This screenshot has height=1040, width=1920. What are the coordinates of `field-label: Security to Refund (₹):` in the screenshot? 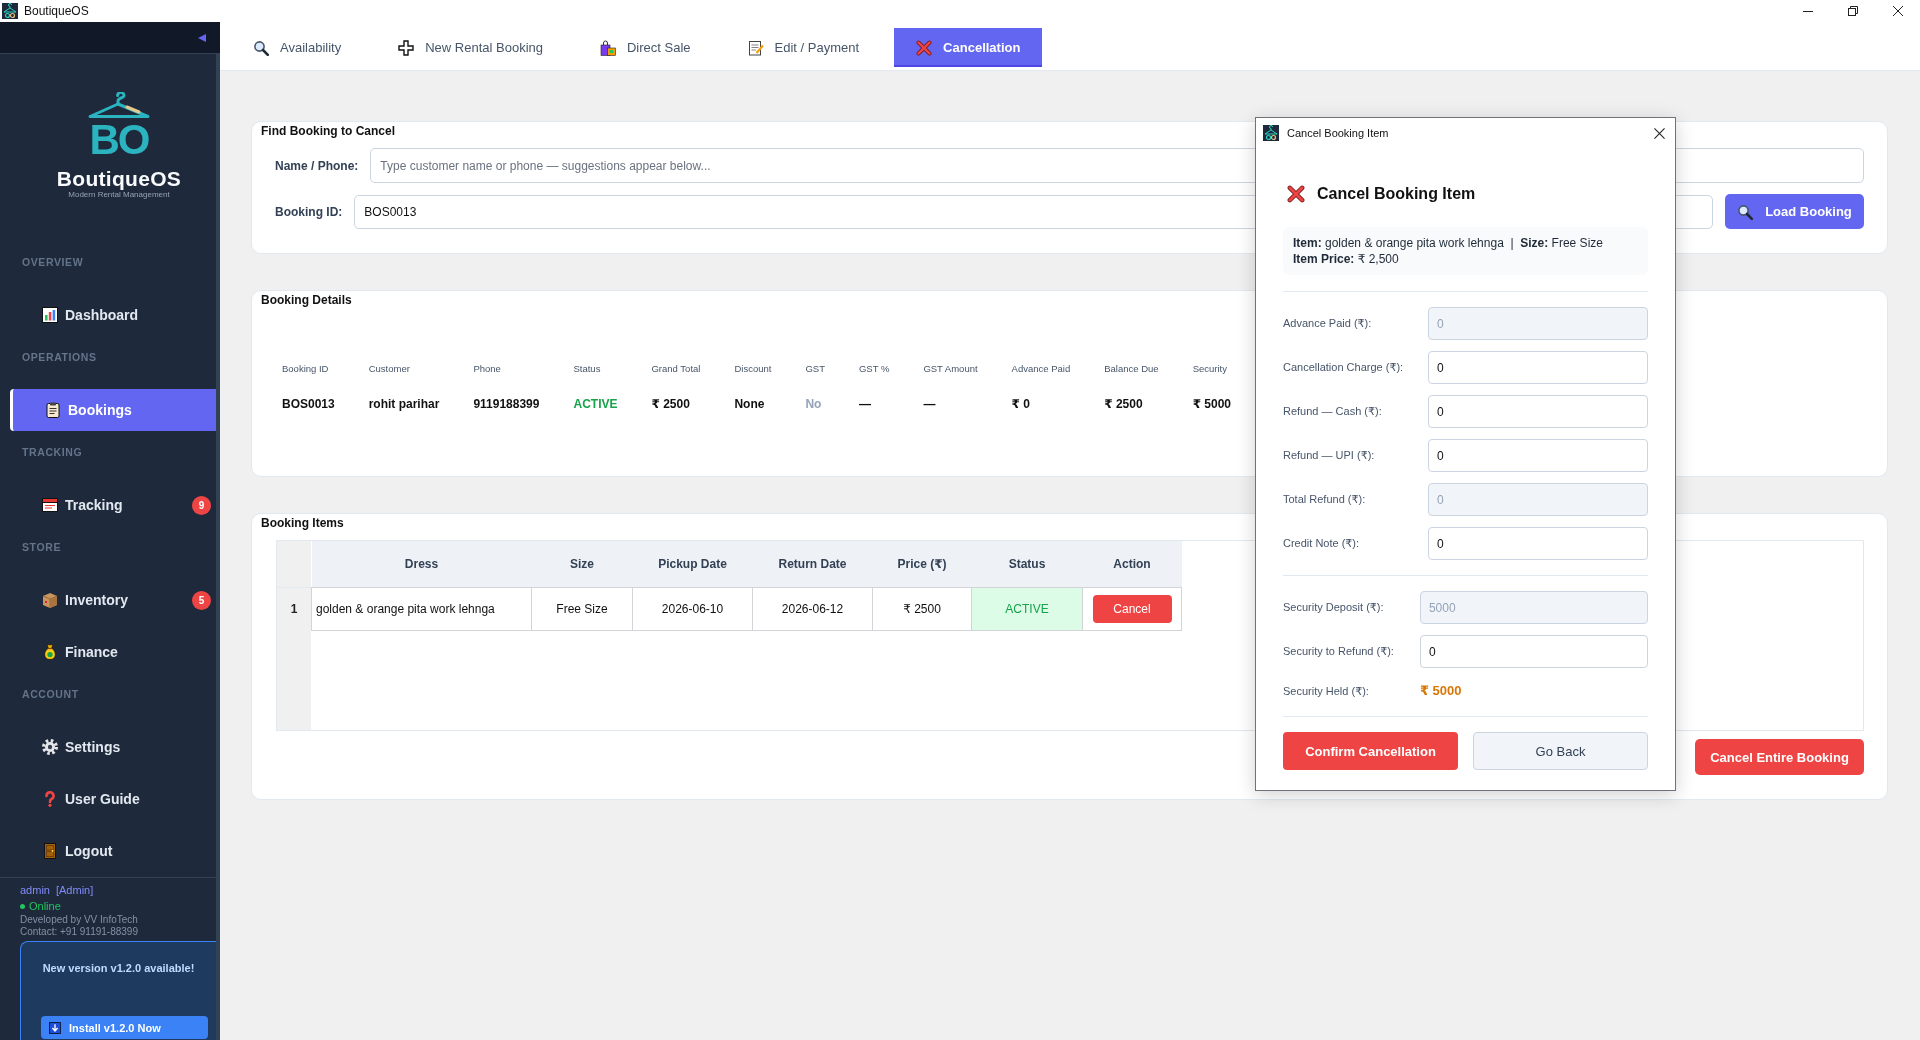 It's located at (1338, 651).